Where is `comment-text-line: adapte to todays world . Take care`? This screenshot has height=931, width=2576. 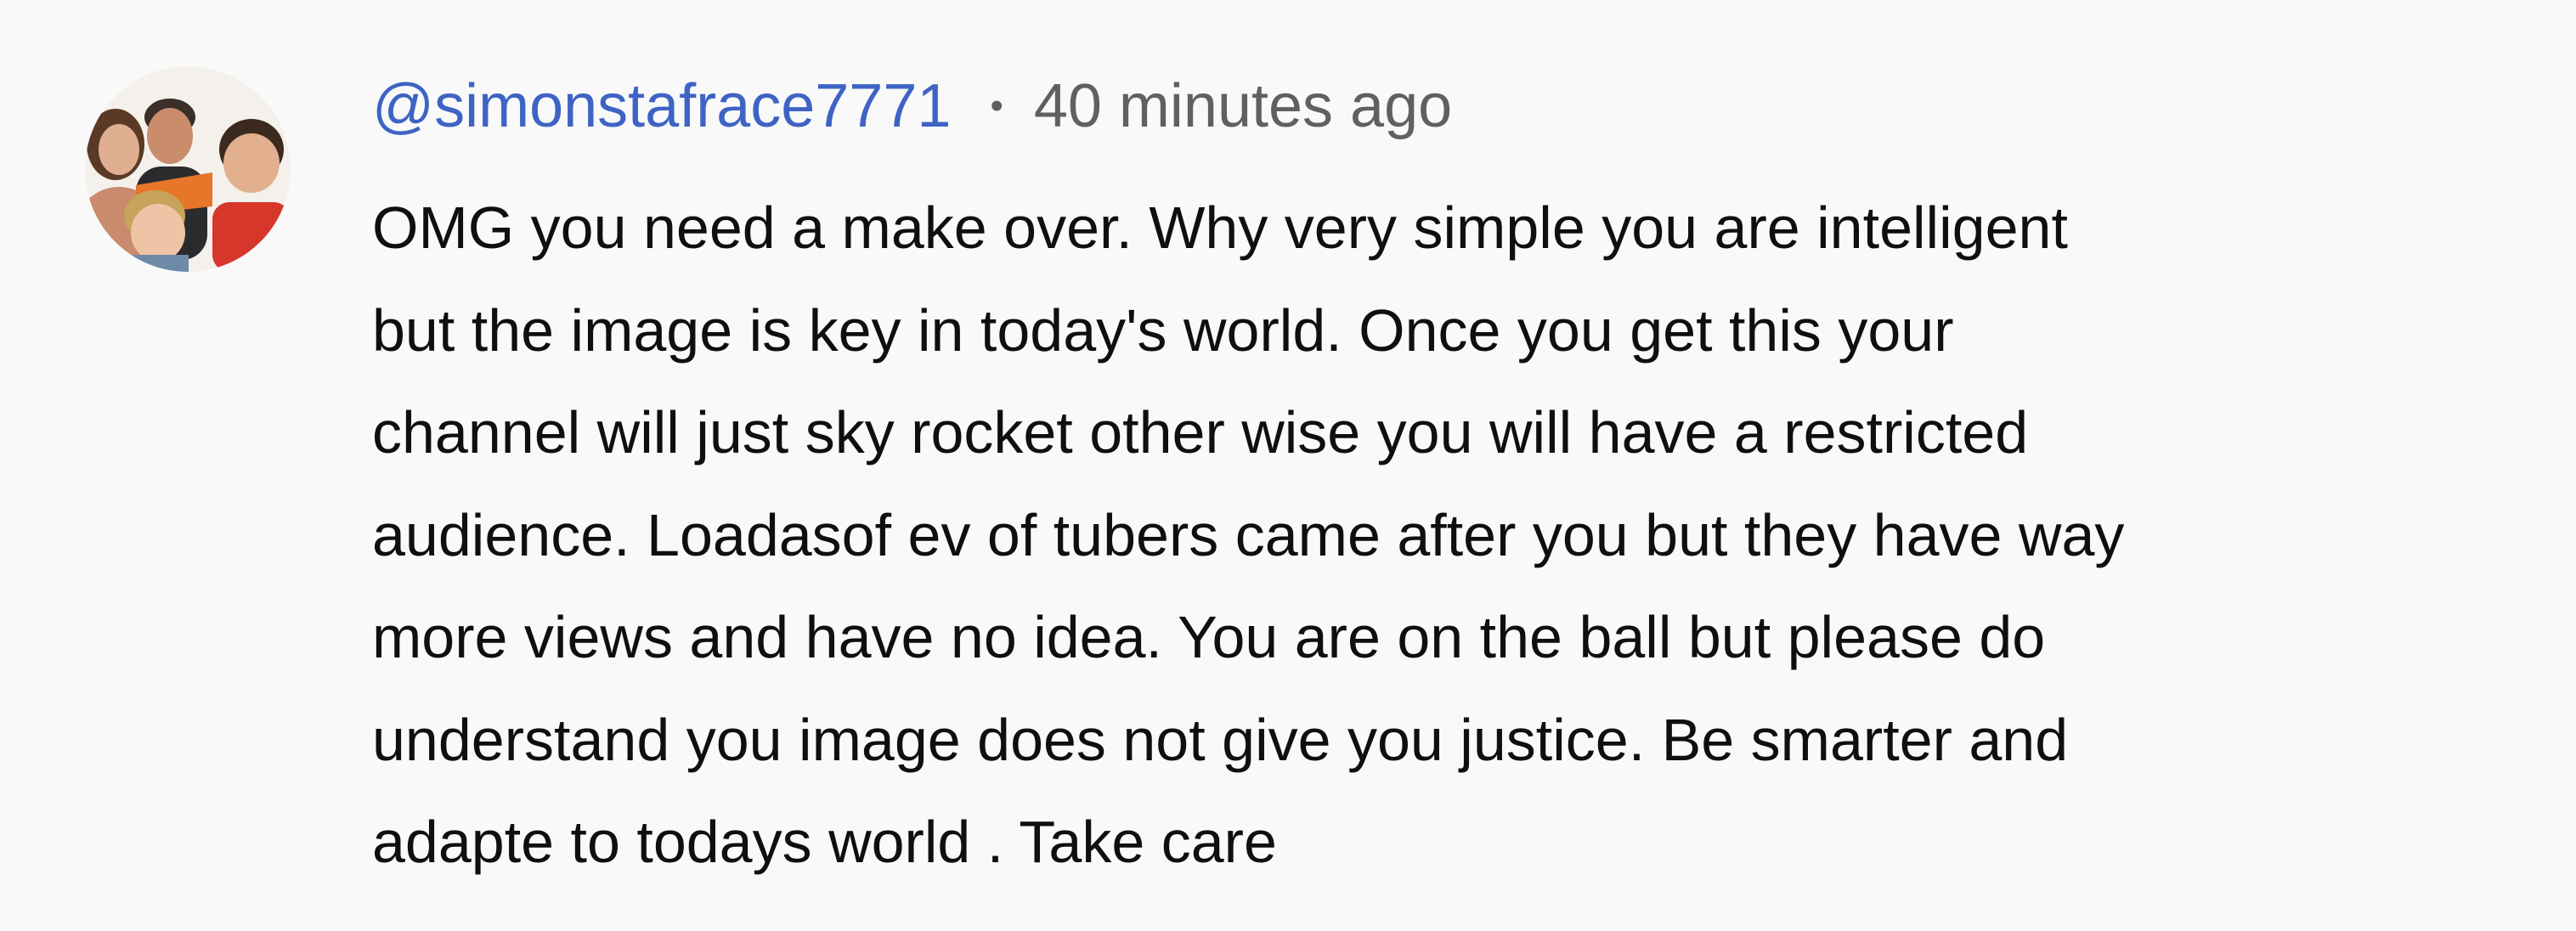
comment-text-line: adapte to todays world . Take care is located at coordinates (824, 842).